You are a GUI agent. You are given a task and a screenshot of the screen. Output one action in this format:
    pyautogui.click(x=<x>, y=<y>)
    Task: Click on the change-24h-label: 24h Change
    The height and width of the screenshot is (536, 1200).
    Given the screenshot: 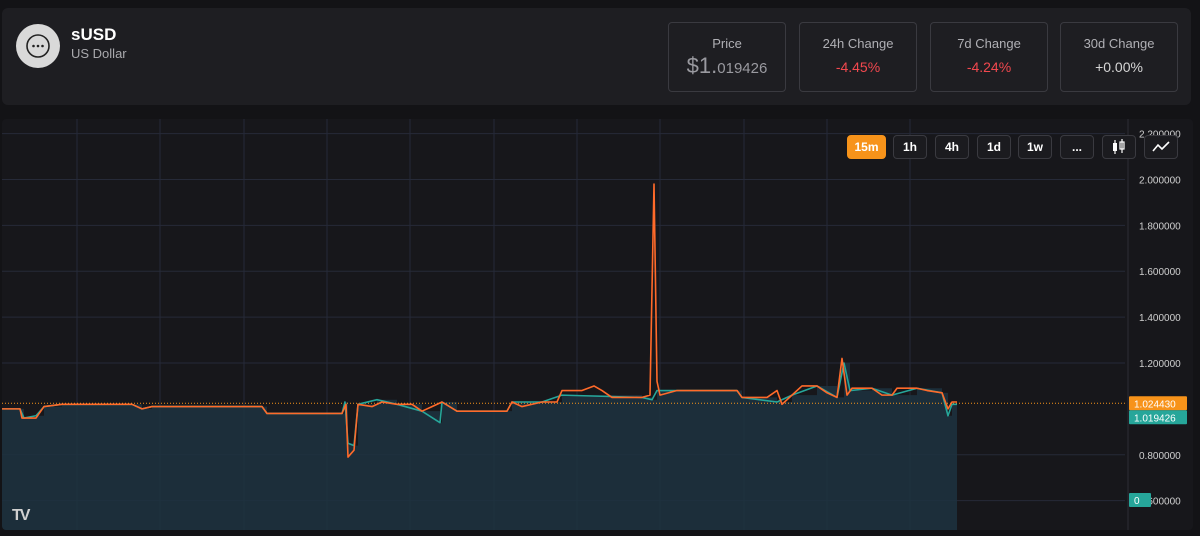 What is the action you would take?
    pyautogui.click(x=858, y=43)
    